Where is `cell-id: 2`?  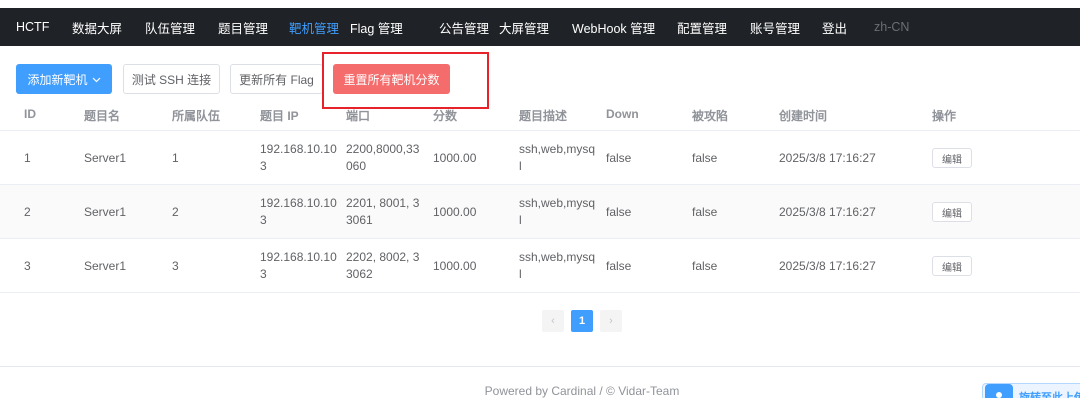
cell-id: 2 is located at coordinates (27, 212).